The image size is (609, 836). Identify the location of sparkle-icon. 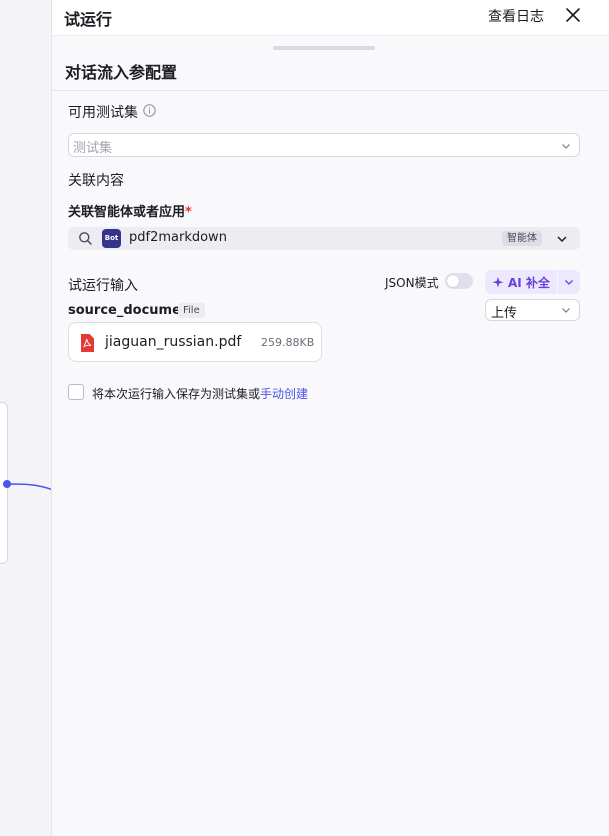
(498, 282).